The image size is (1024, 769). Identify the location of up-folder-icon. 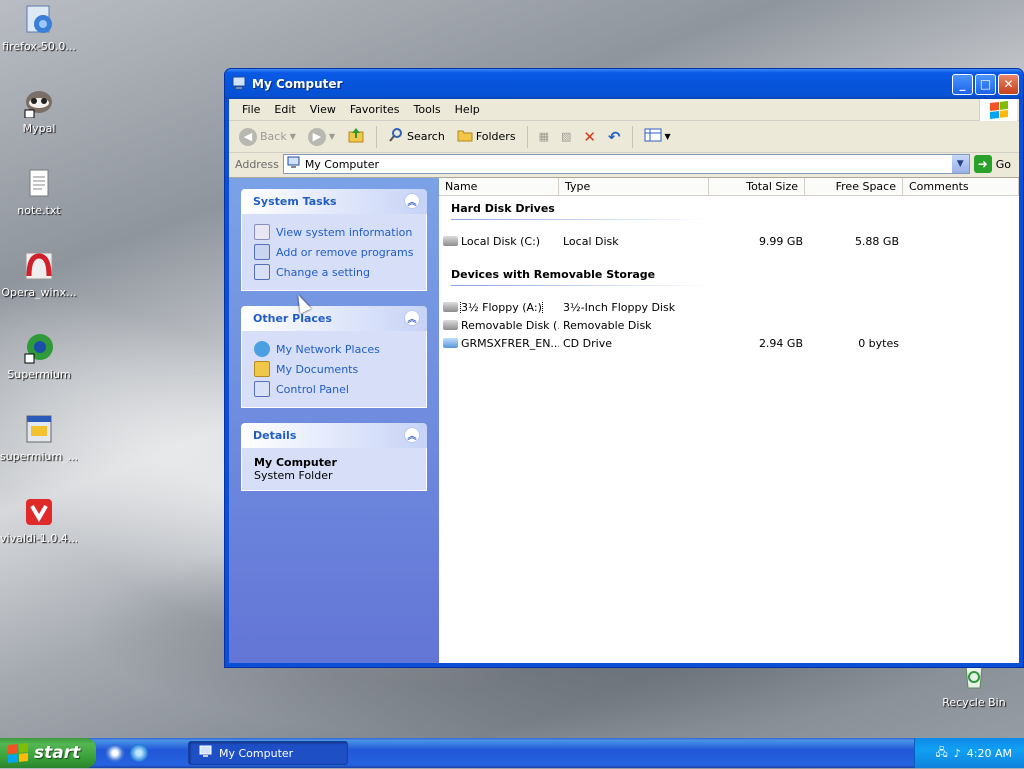
(356, 136).